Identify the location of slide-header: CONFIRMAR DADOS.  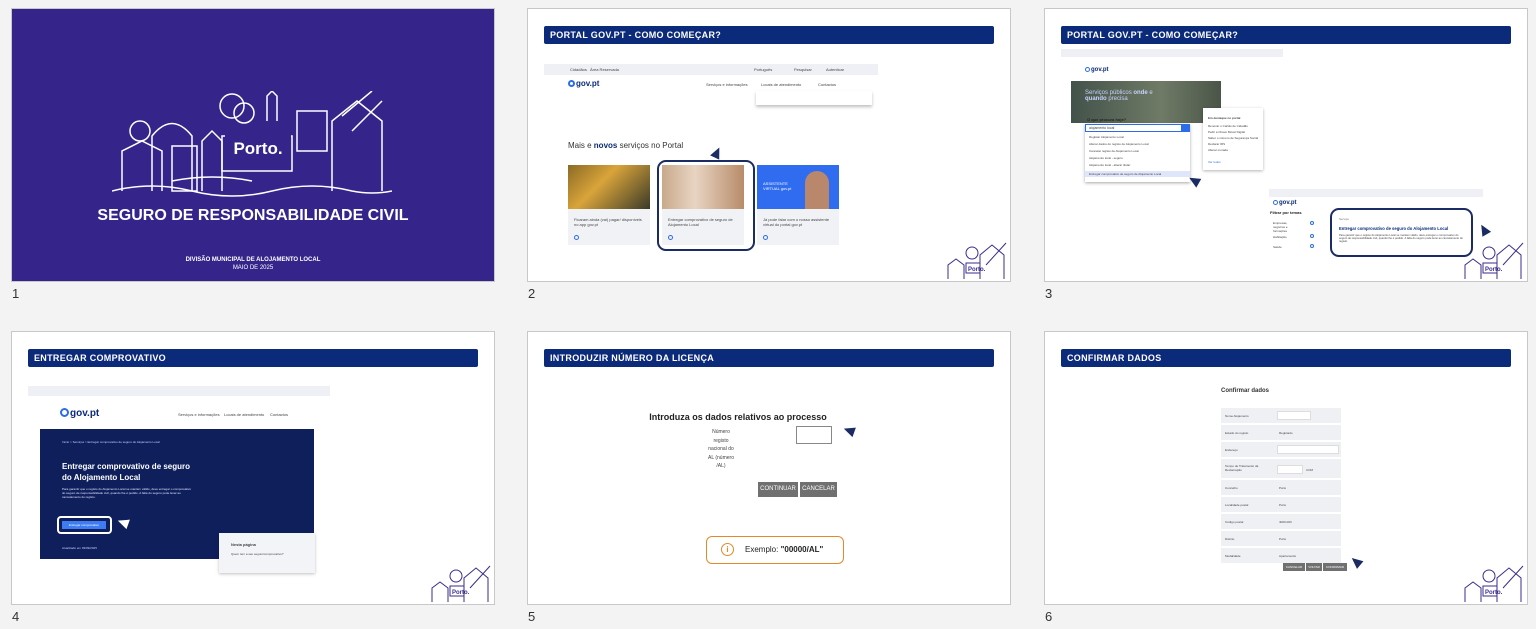
(1286, 358).